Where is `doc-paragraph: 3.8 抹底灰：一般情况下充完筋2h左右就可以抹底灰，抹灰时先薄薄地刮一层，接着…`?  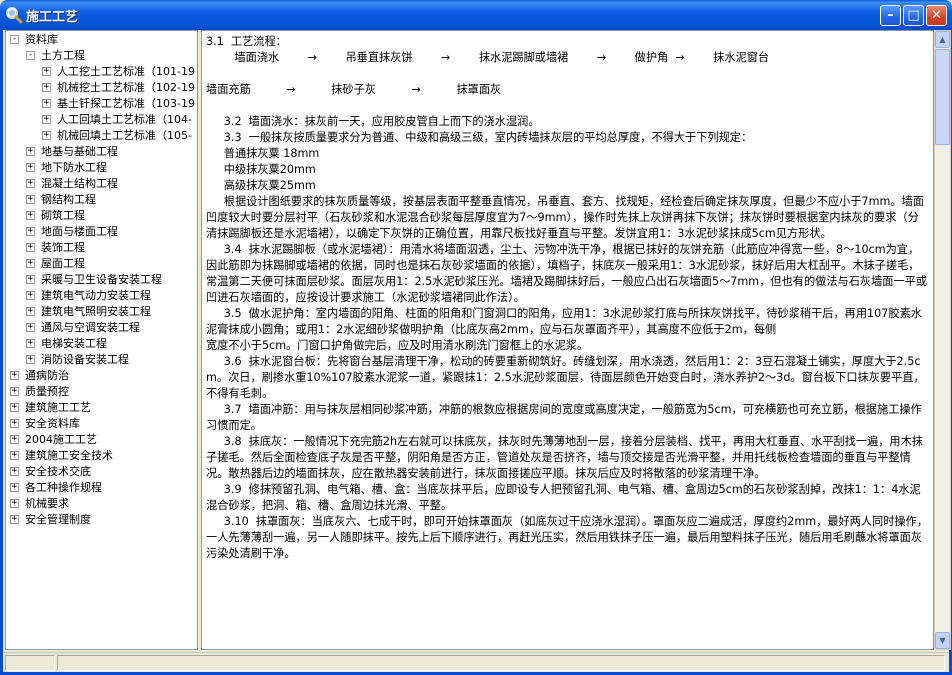
doc-paragraph: 3.8 抹底灰：一般情况下充完筋2h左右就可以抹底灰，抹灰时先薄薄地刮一层，接着… is located at coordinates (564, 457).